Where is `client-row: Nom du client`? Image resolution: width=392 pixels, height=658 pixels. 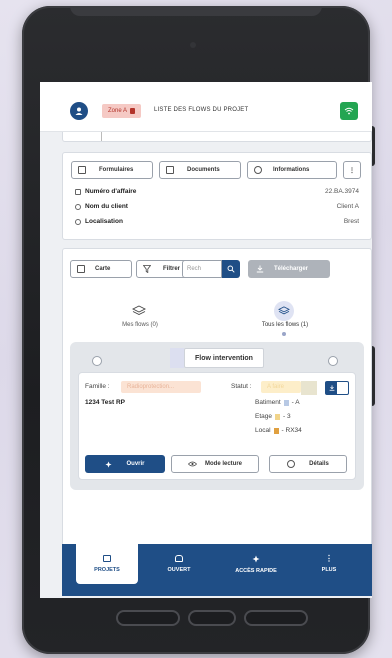 client-row: Nom du client is located at coordinates (101, 206).